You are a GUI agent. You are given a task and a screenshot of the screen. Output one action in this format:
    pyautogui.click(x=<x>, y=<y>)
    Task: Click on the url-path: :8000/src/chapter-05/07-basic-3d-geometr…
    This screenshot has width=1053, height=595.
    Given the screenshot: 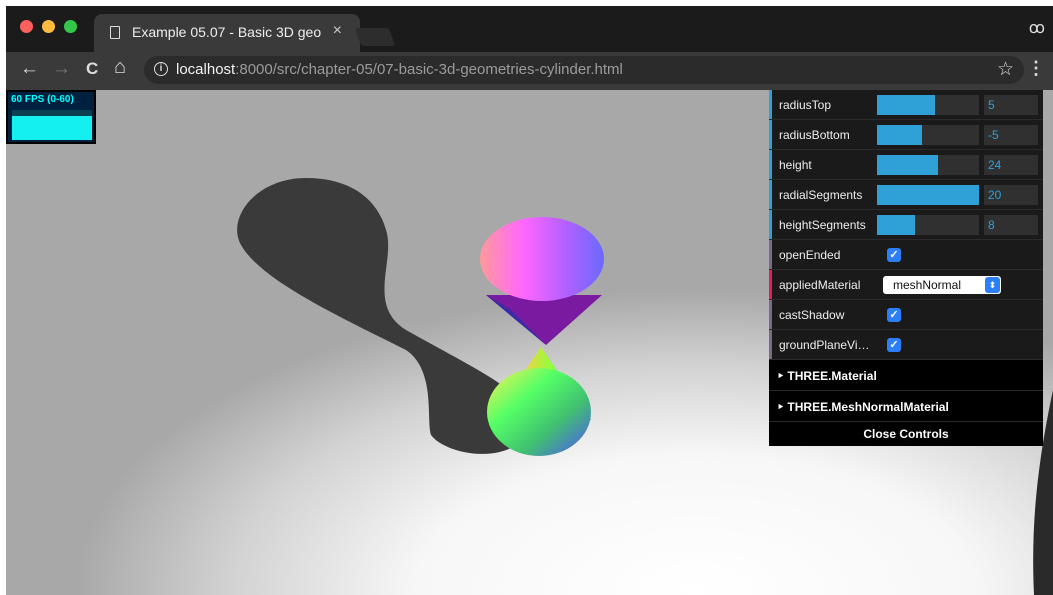 What is the action you would take?
    pyautogui.click(x=429, y=69)
    